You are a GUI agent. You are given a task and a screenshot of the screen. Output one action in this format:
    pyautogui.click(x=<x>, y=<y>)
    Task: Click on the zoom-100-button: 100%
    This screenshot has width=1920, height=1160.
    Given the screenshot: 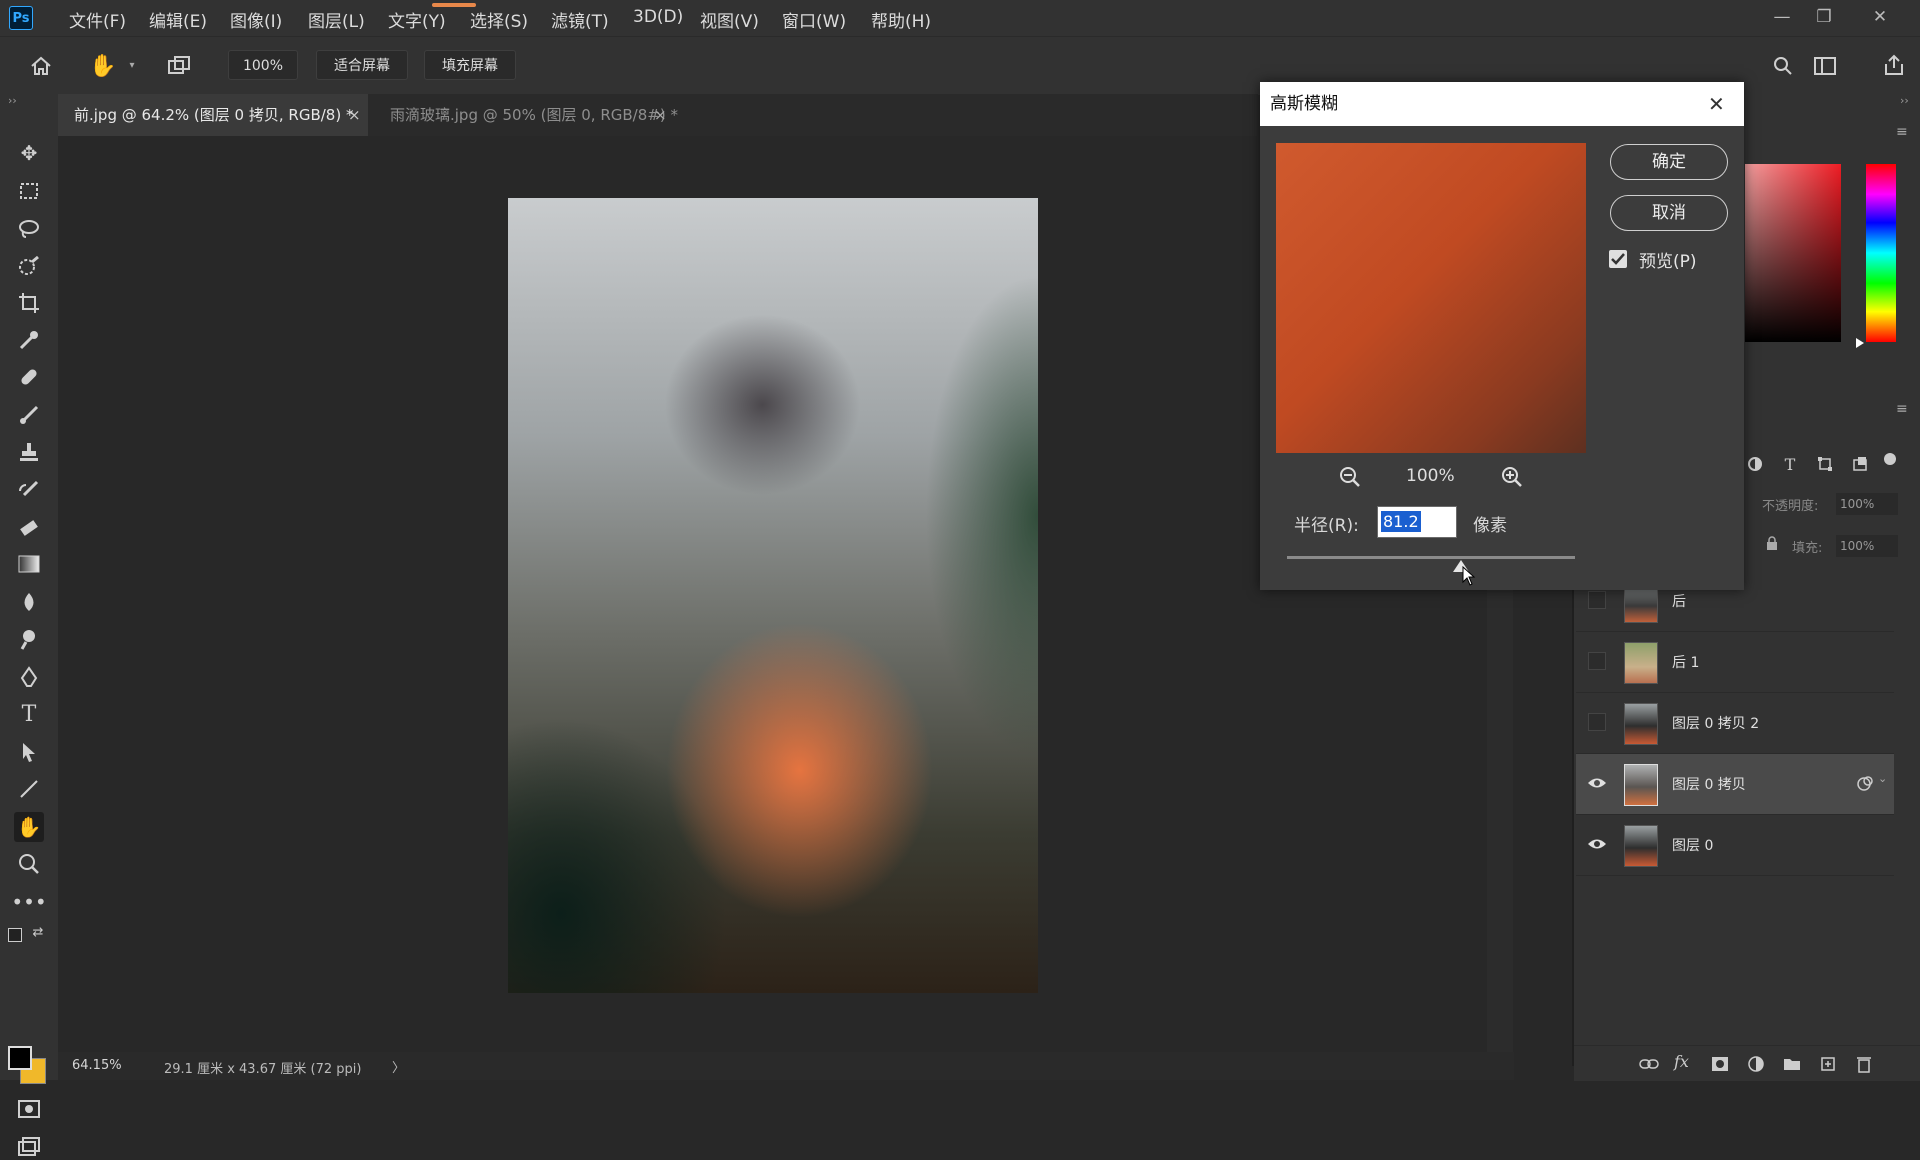 What is the action you would take?
    pyautogui.click(x=263, y=65)
    